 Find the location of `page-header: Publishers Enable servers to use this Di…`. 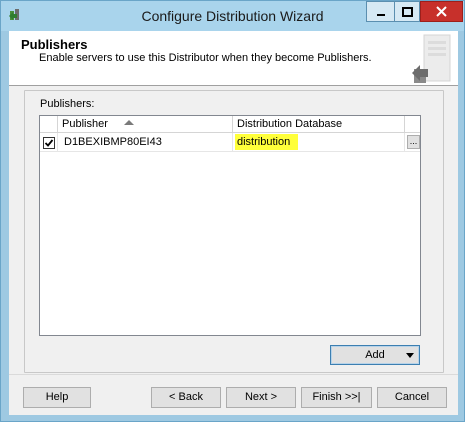

page-header: Publishers Enable servers to use this Di… is located at coordinates (233, 58).